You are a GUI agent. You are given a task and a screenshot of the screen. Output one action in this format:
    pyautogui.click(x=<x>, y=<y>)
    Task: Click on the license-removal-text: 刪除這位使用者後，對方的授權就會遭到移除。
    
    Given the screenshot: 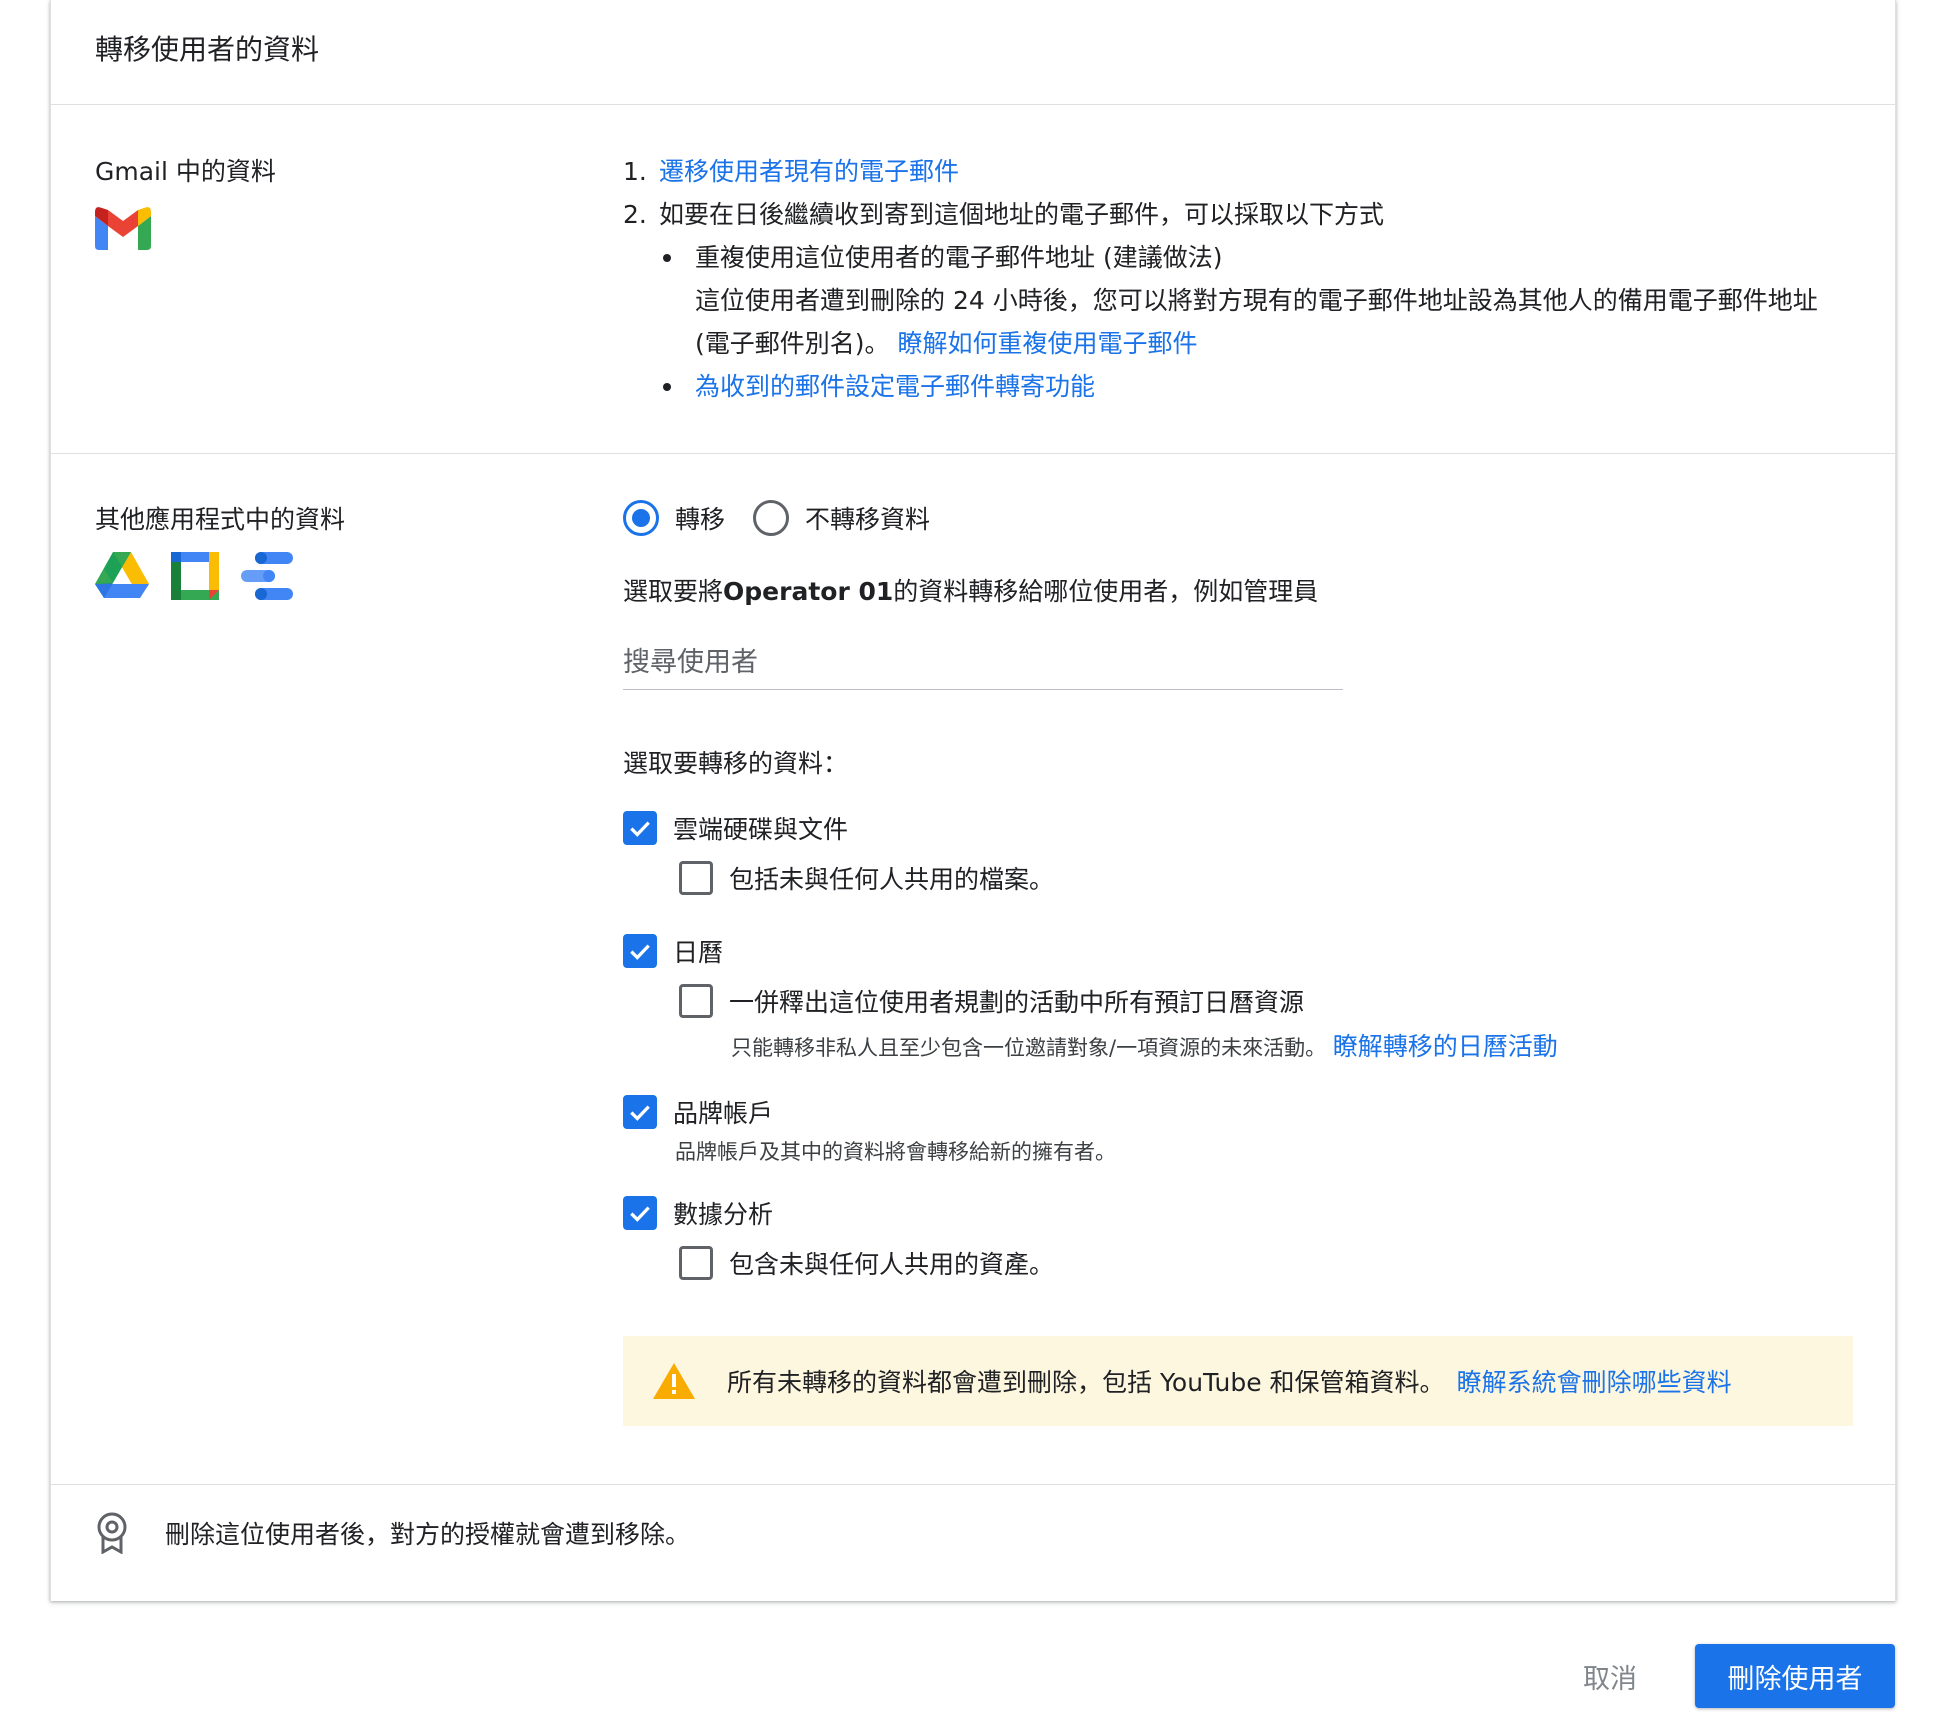 What is the action you would take?
    pyautogui.click(x=428, y=1534)
    